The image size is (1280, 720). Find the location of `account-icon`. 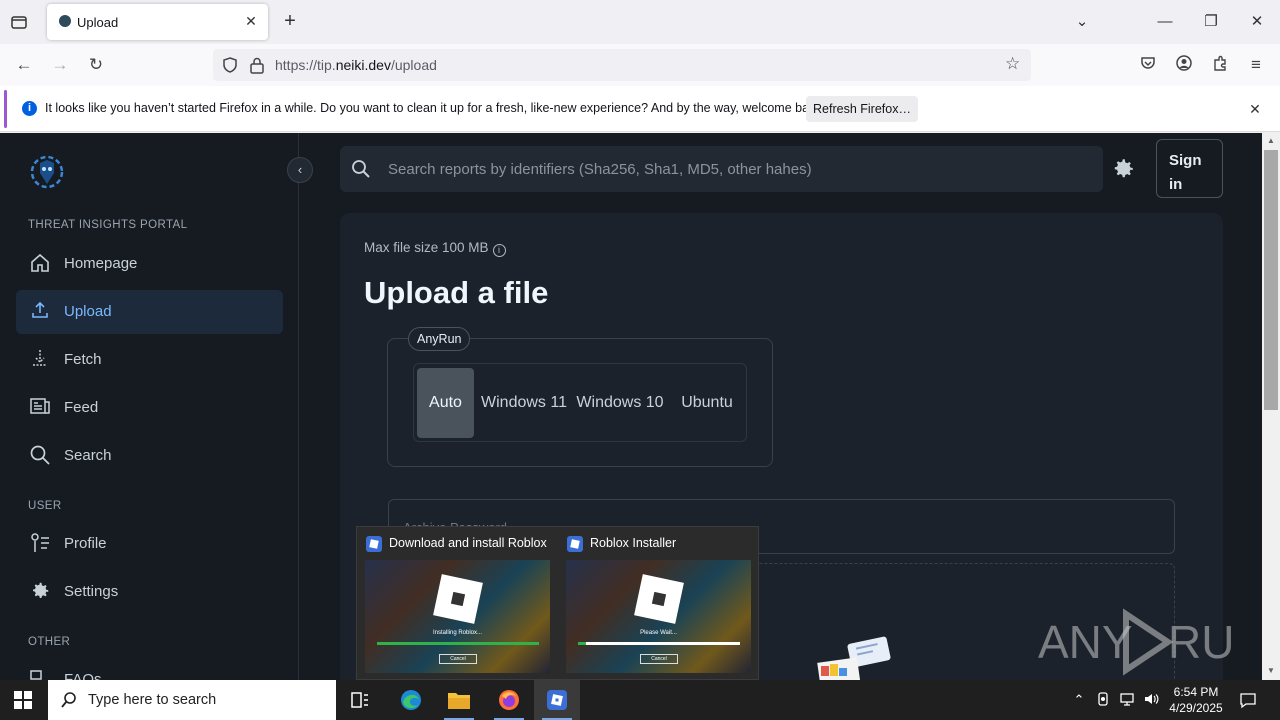

account-icon is located at coordinates (1184, 65).